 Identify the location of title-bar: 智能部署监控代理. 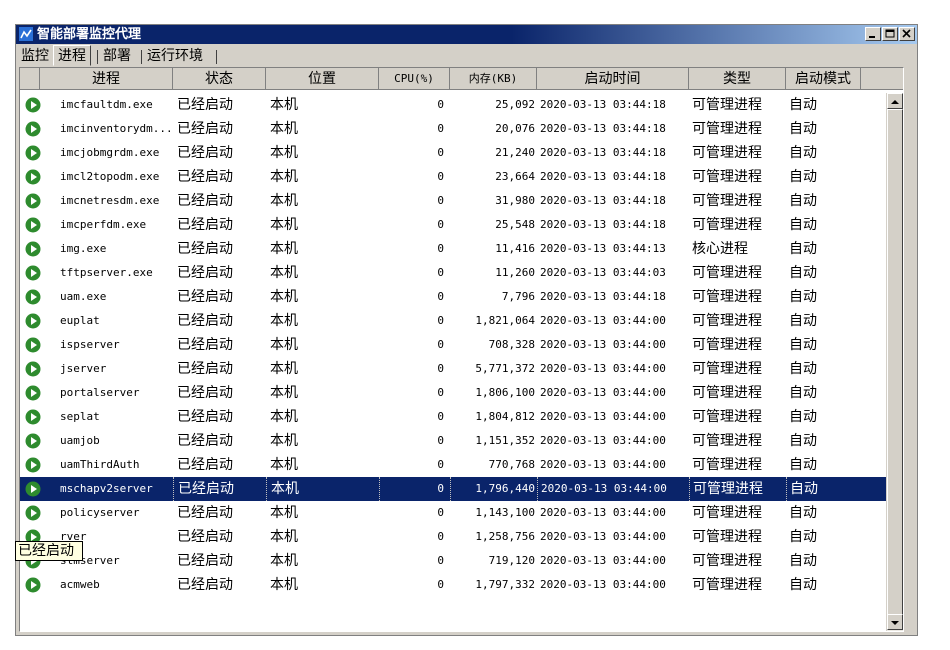
(466, 34).